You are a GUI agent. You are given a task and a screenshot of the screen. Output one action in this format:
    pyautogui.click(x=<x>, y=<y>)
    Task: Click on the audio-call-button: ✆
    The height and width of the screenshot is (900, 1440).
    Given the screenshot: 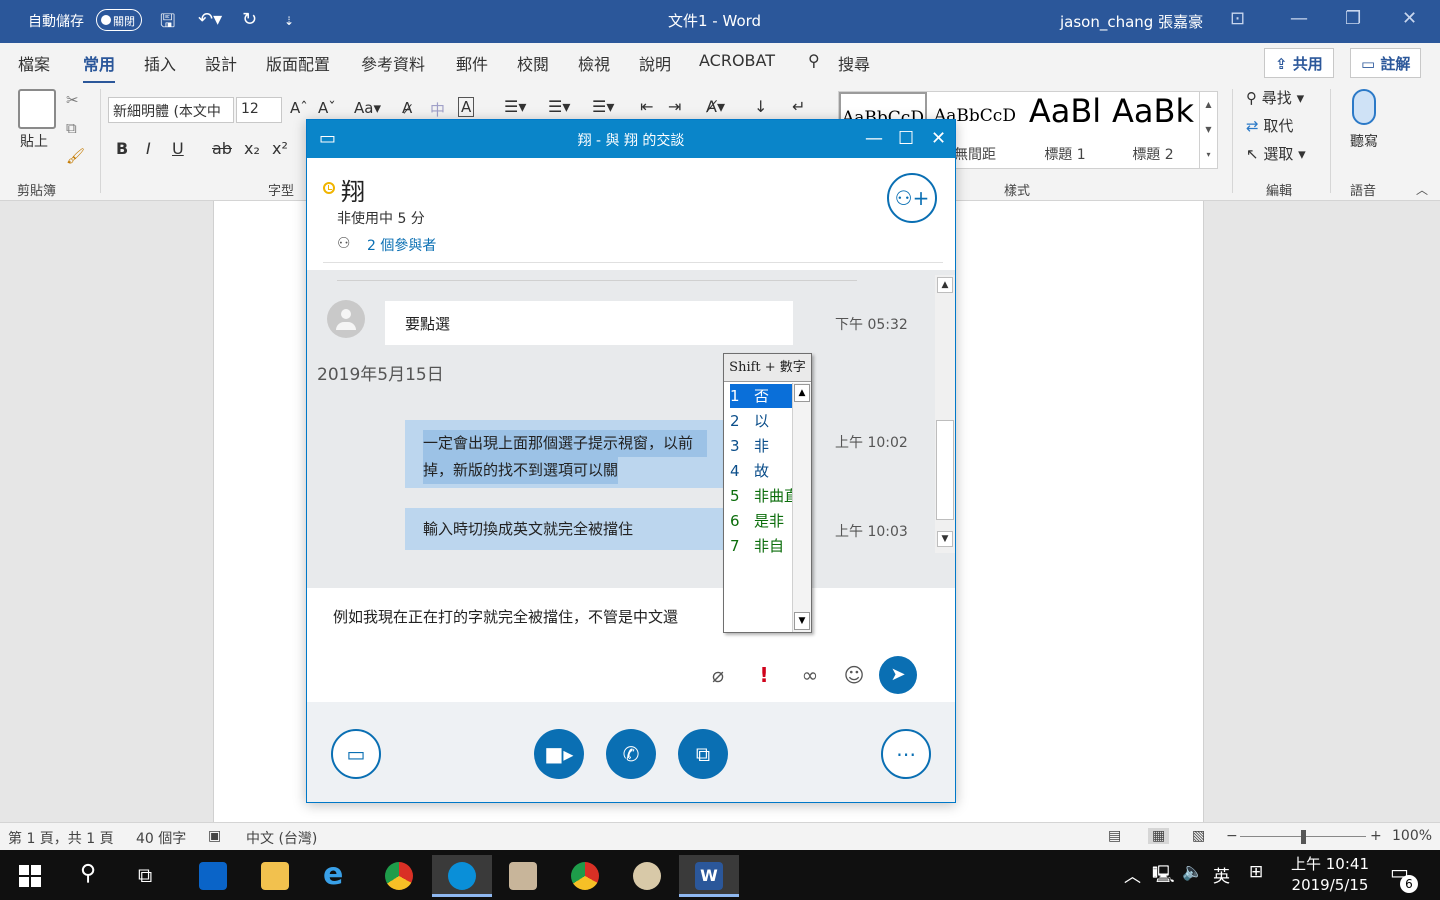 What is the action you would take?
    pyautogui.click(x=631, y=754)
    